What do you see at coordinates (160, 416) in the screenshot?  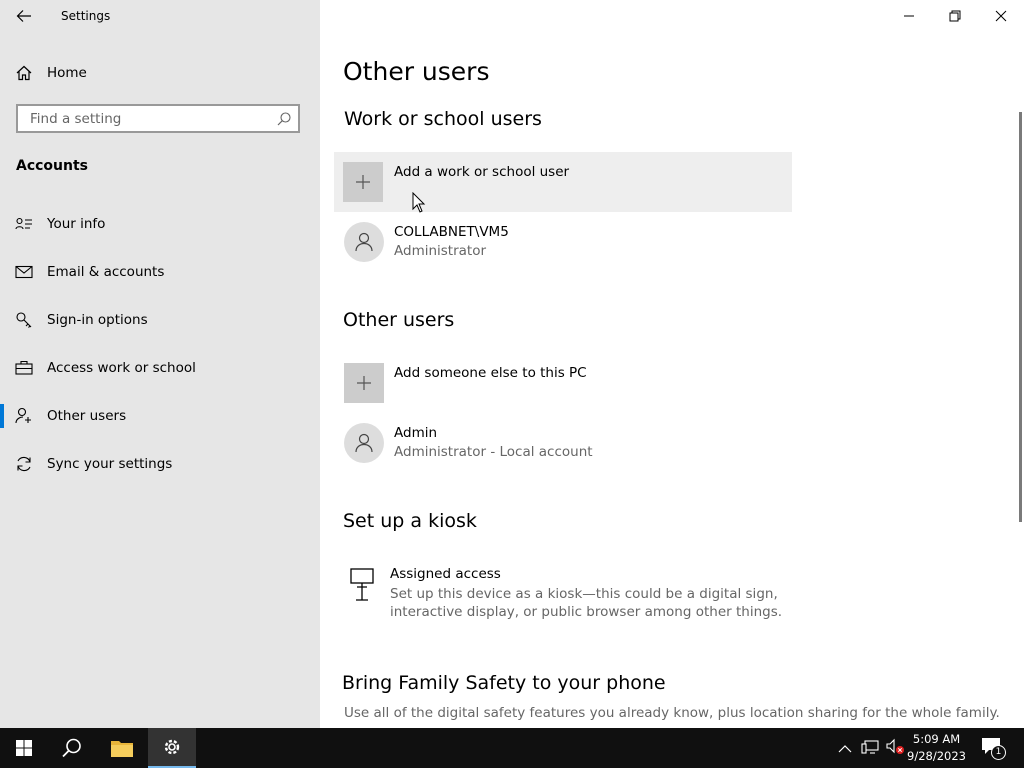 I see `sidebar-item-other-users: Other users` at bounding box center [160, 416].